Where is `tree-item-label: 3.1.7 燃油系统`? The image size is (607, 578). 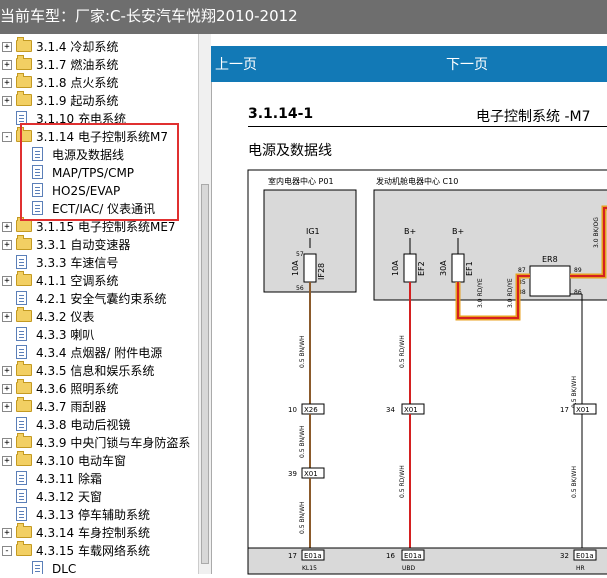 tree-item-label: 3.1.7 燃油系统 is located at coordinates (77, 65).